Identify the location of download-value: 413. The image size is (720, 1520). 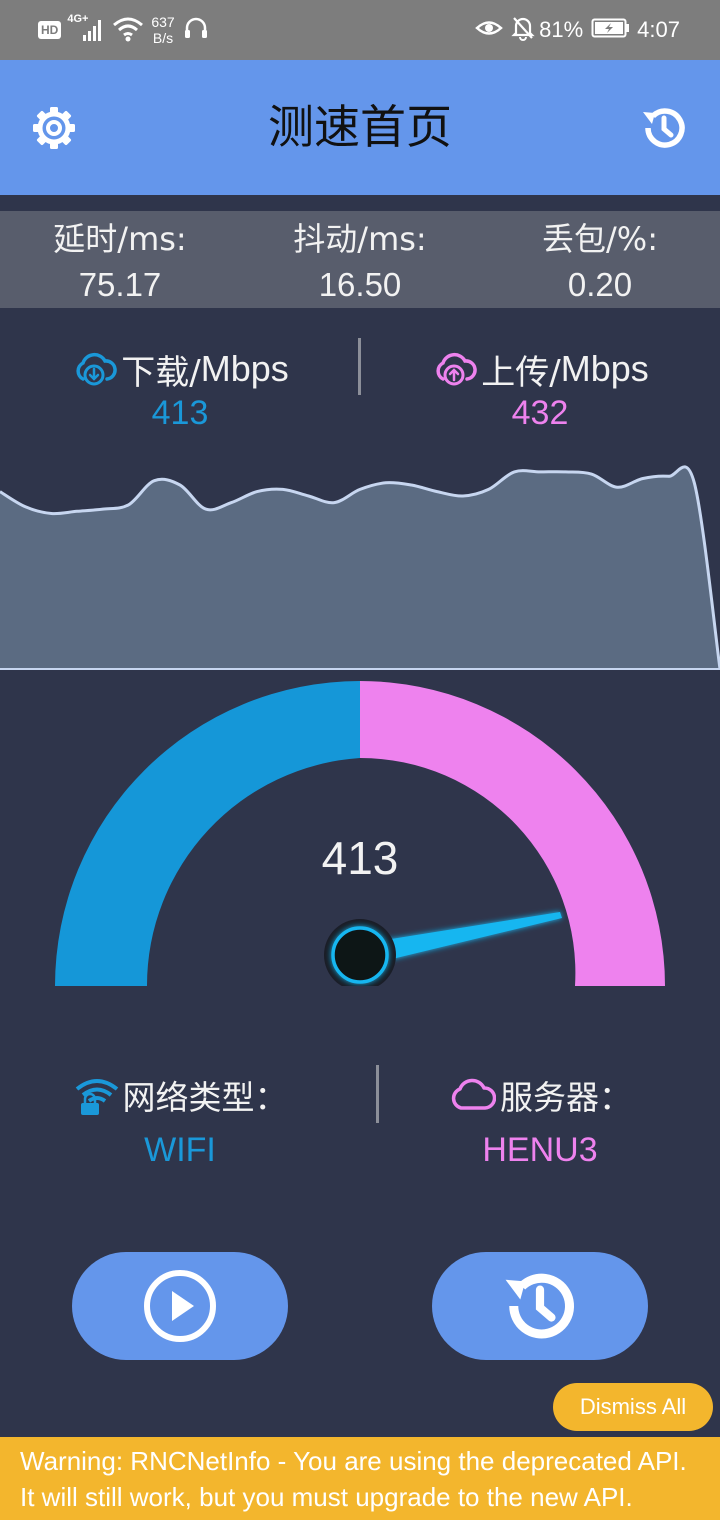
(180, 413).